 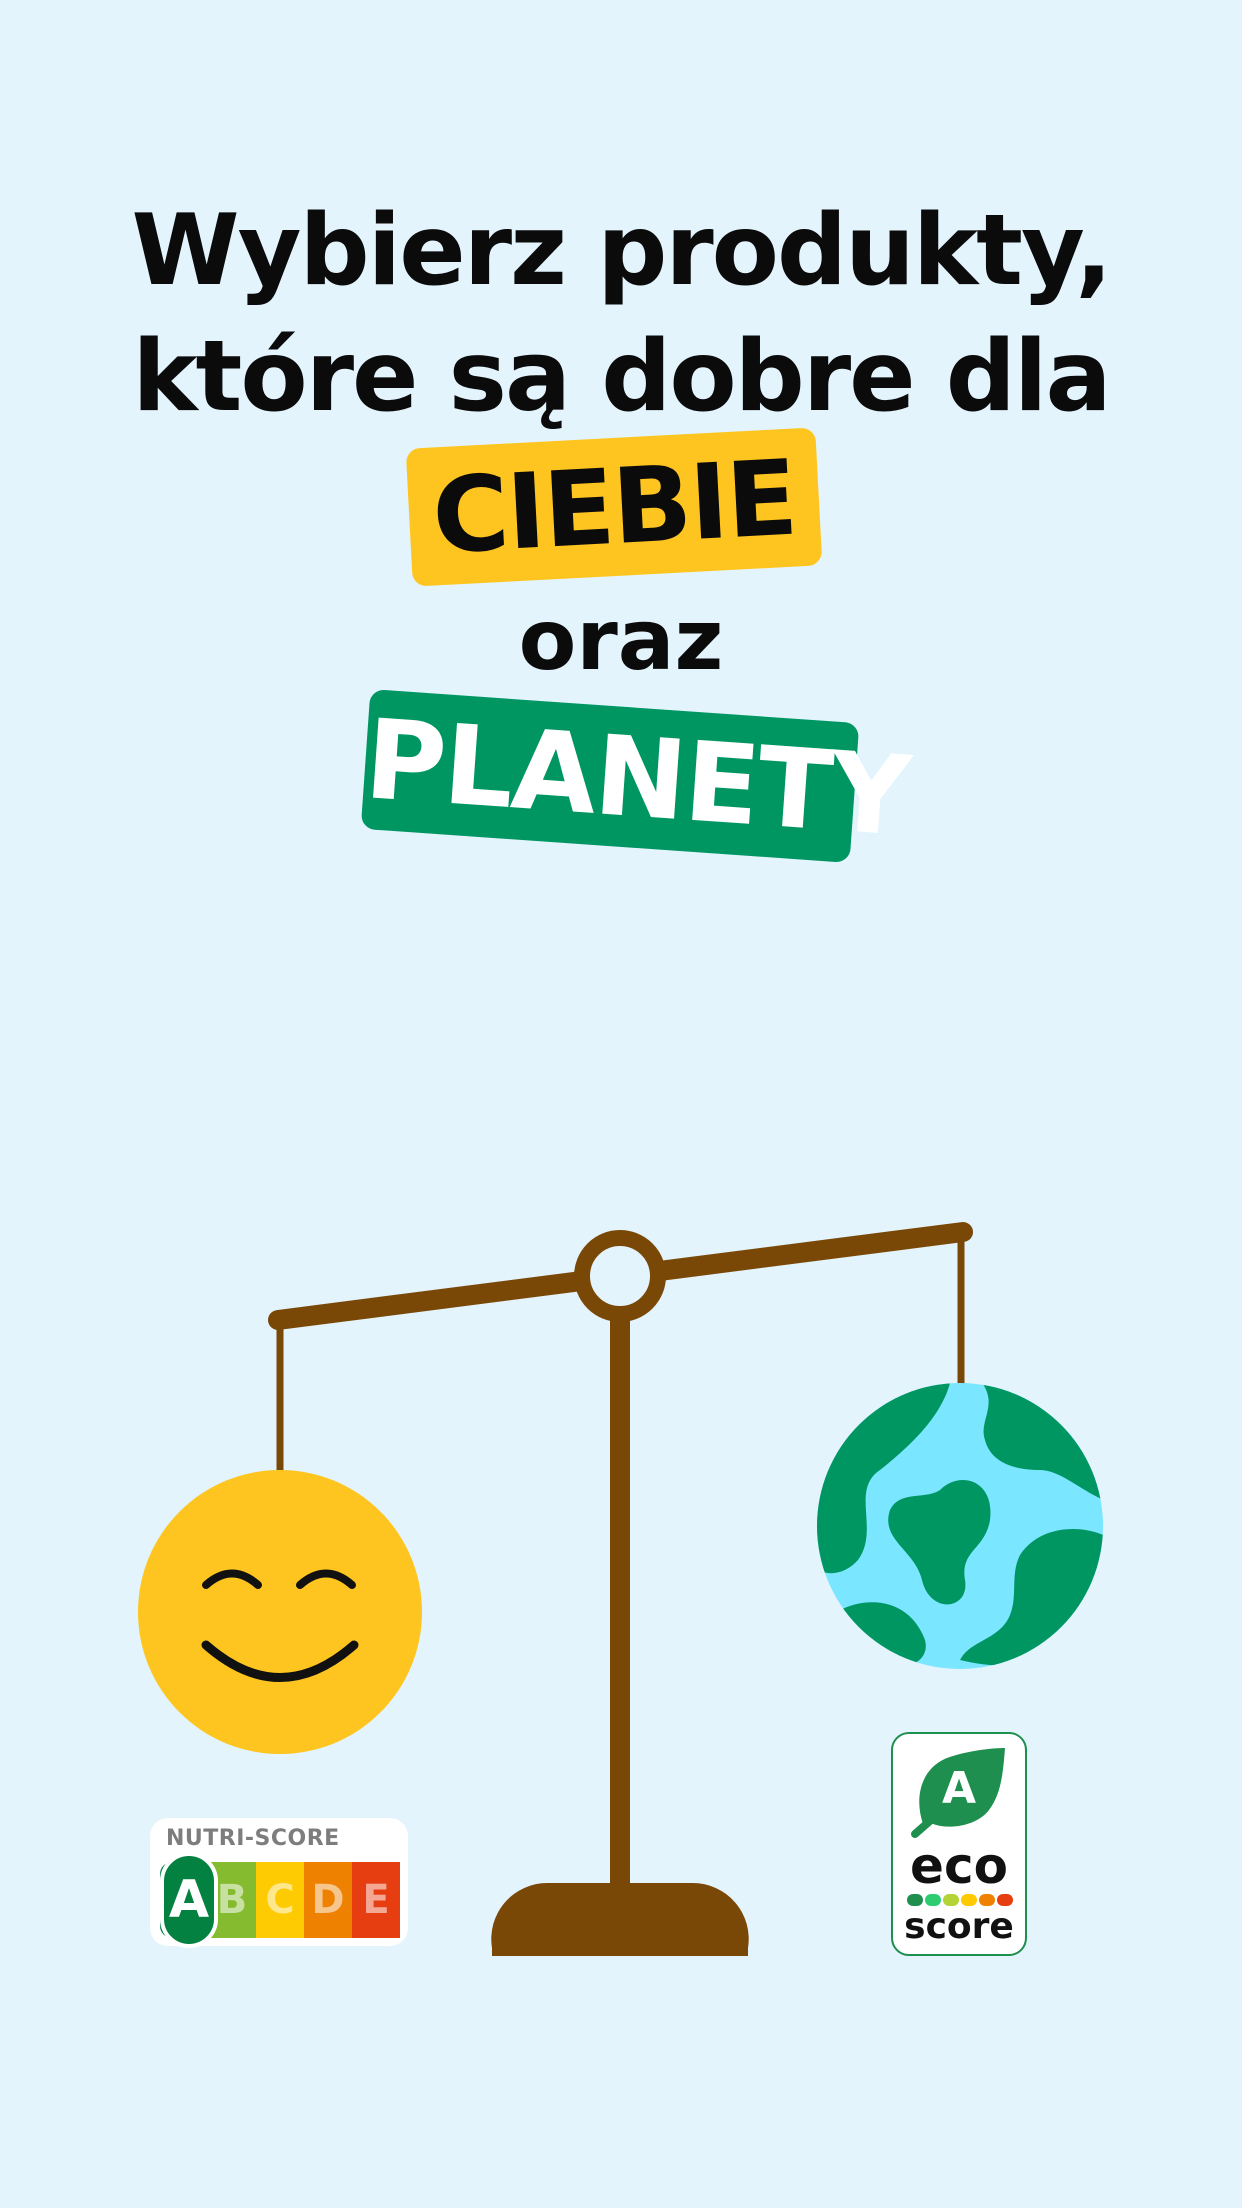 I want to click on eco-score-grade: A, so click(x=959, y=1788).